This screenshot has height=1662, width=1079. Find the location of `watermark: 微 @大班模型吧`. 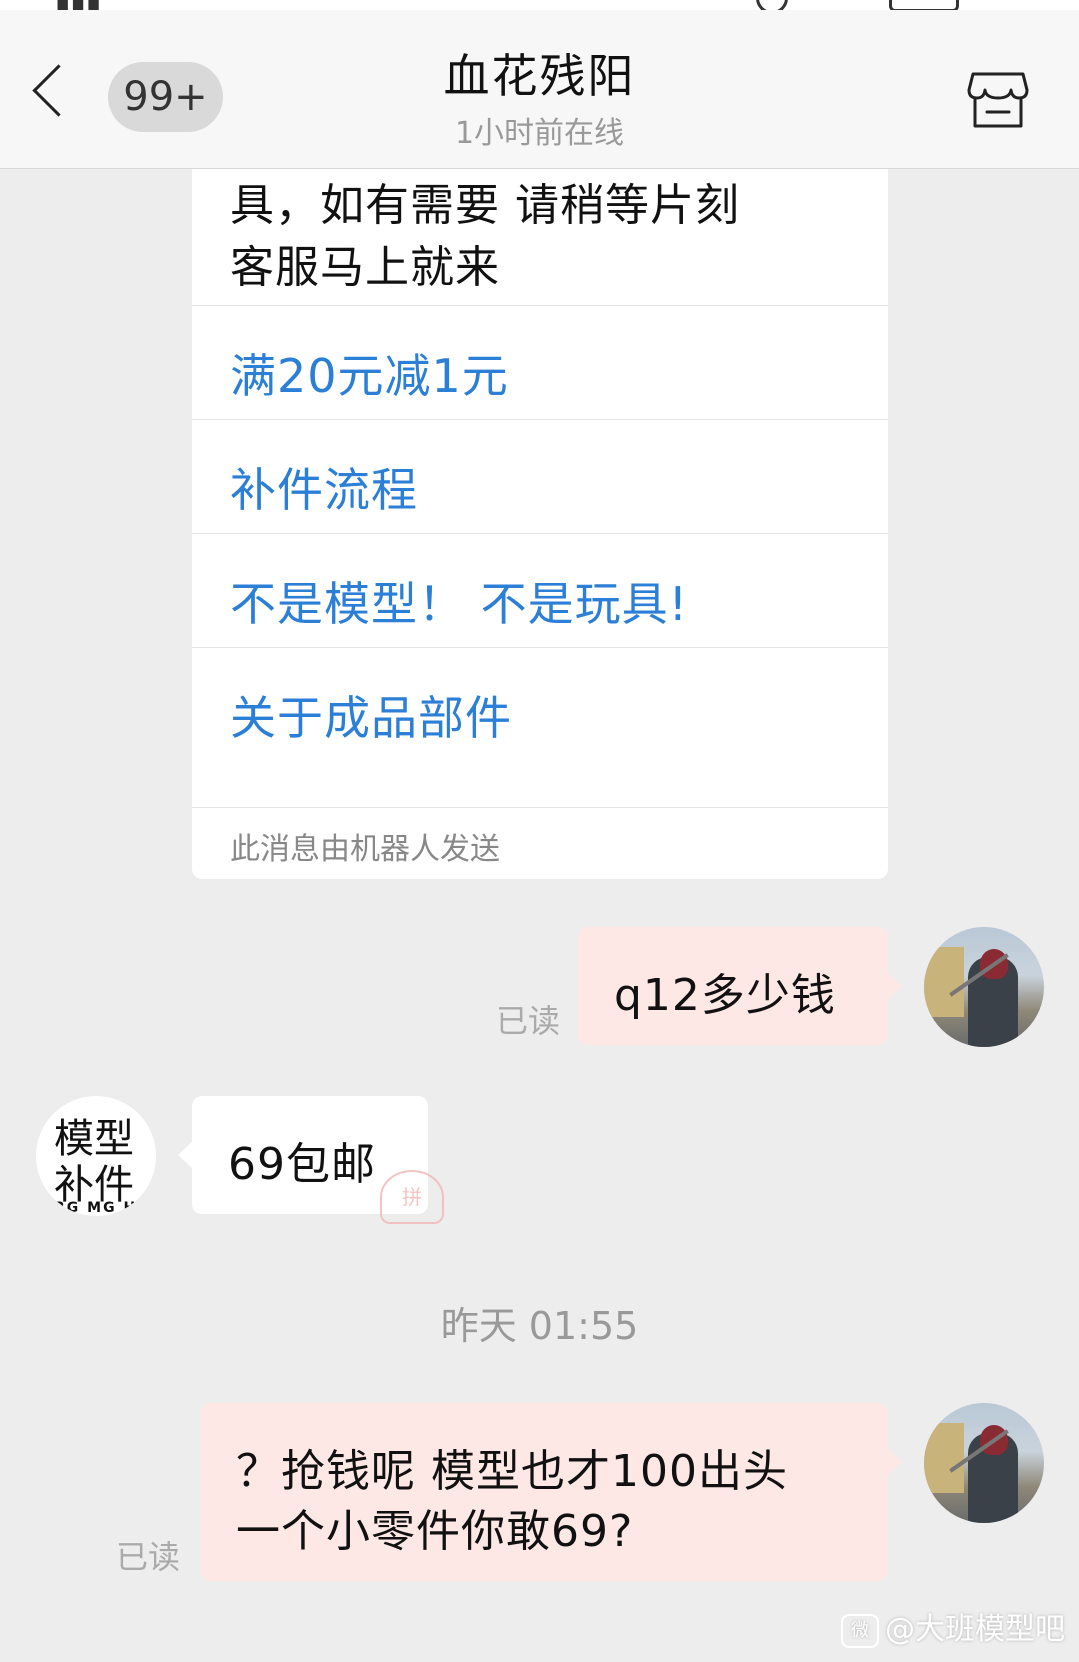

watermark: 微 @大班模型吧 is located at coordinates (953, 1626).